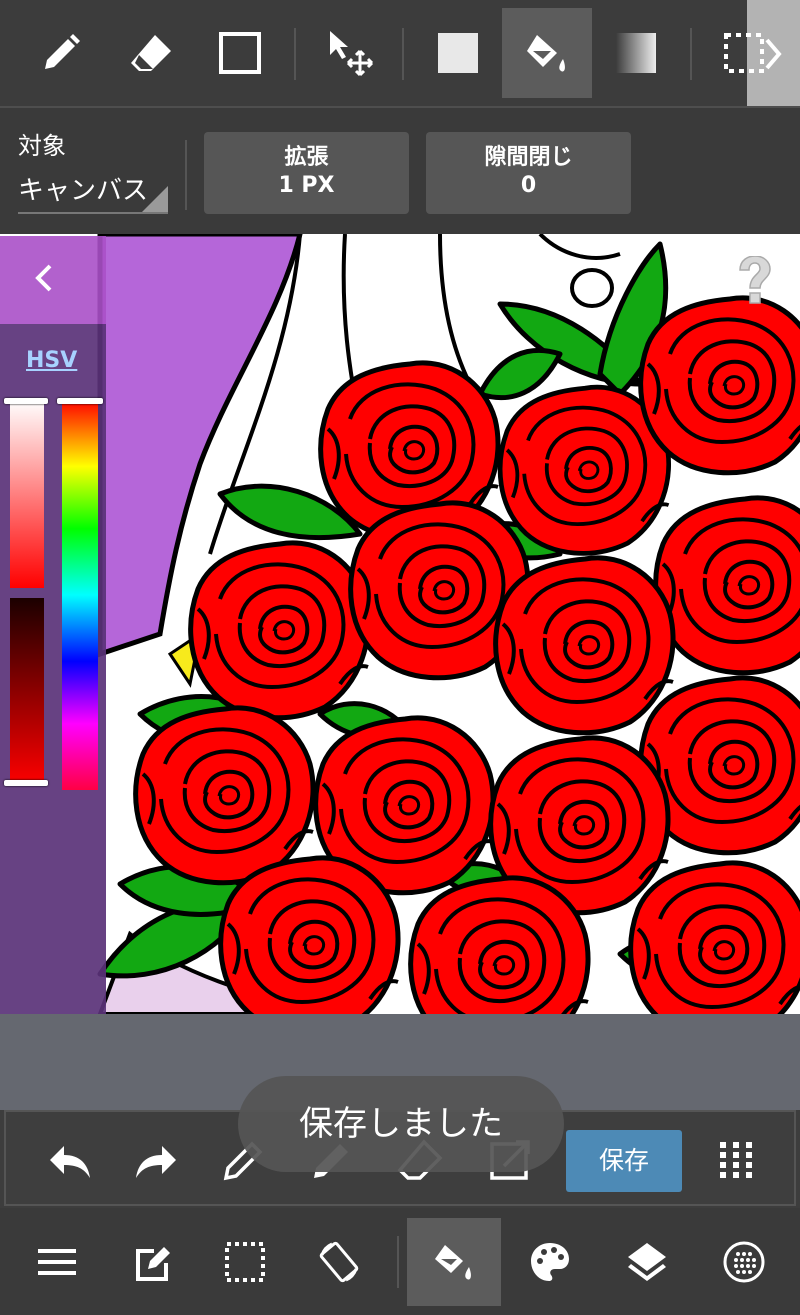  I want to click on filled-square-icon, so click(458, 53).